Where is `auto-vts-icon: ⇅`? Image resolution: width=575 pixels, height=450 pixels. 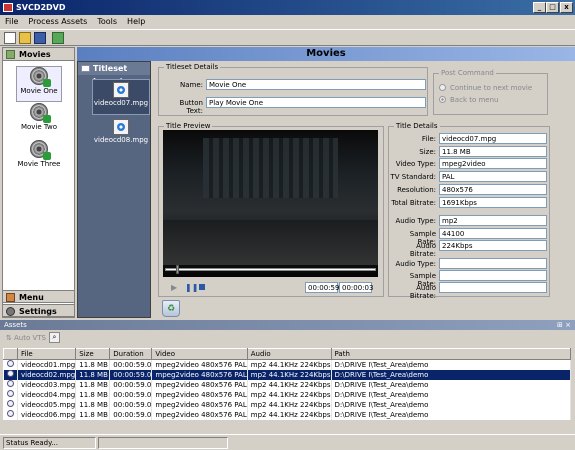
auto-vts-icon: ⇅ is located at coordinates (9, 338).